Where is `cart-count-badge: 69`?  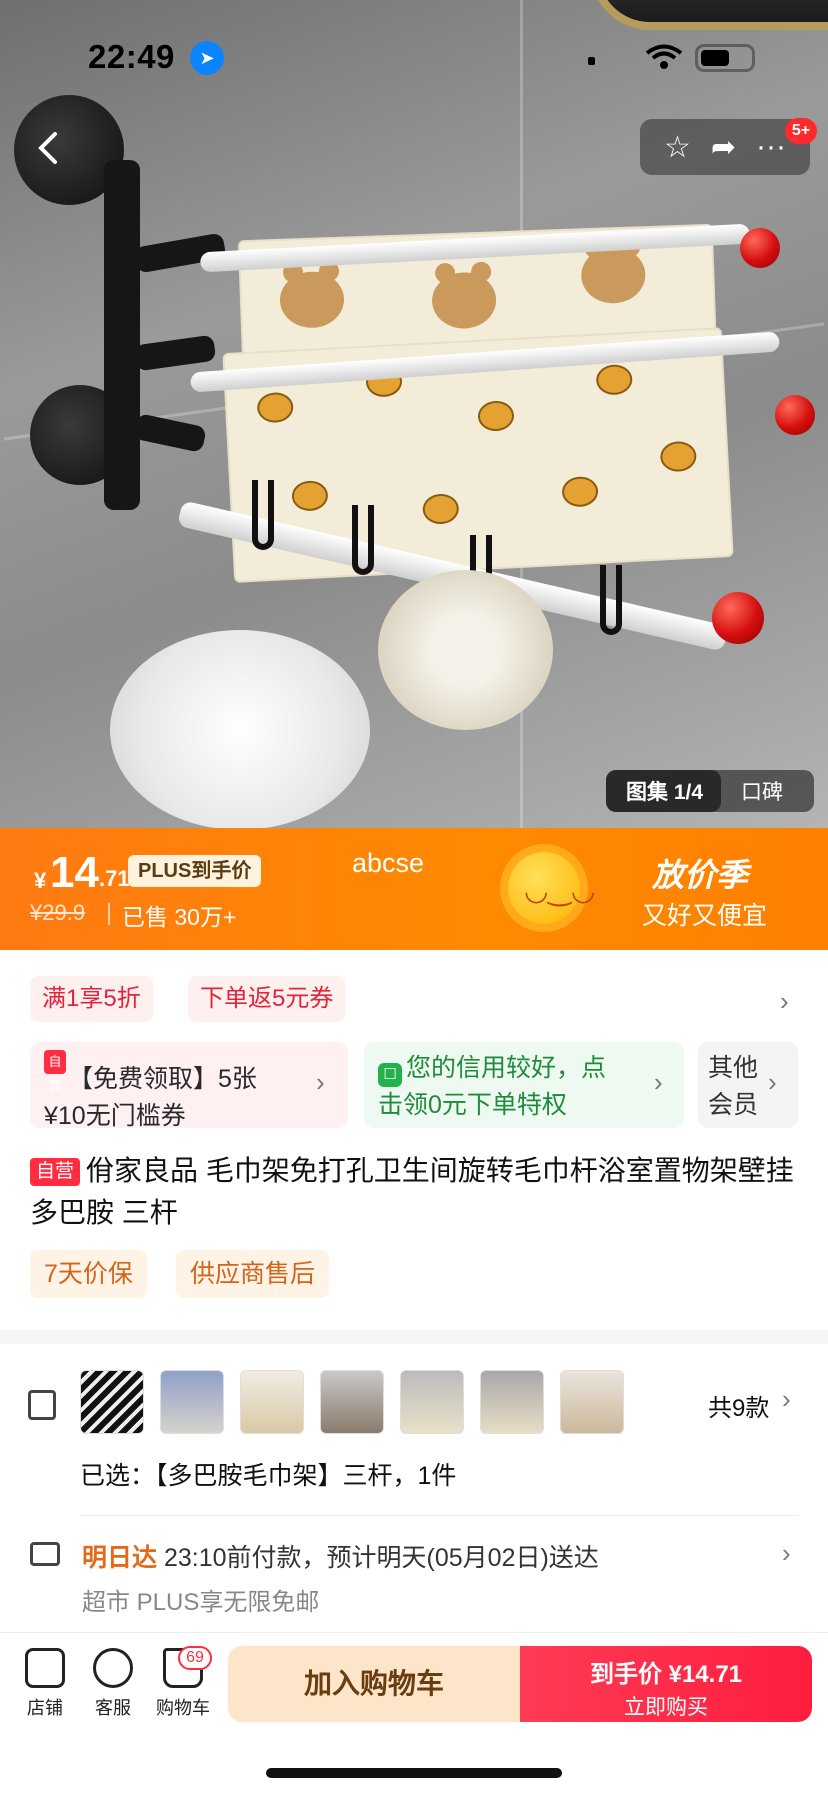 cart-count-badge: 69 is located at coordinates (195, 1658).